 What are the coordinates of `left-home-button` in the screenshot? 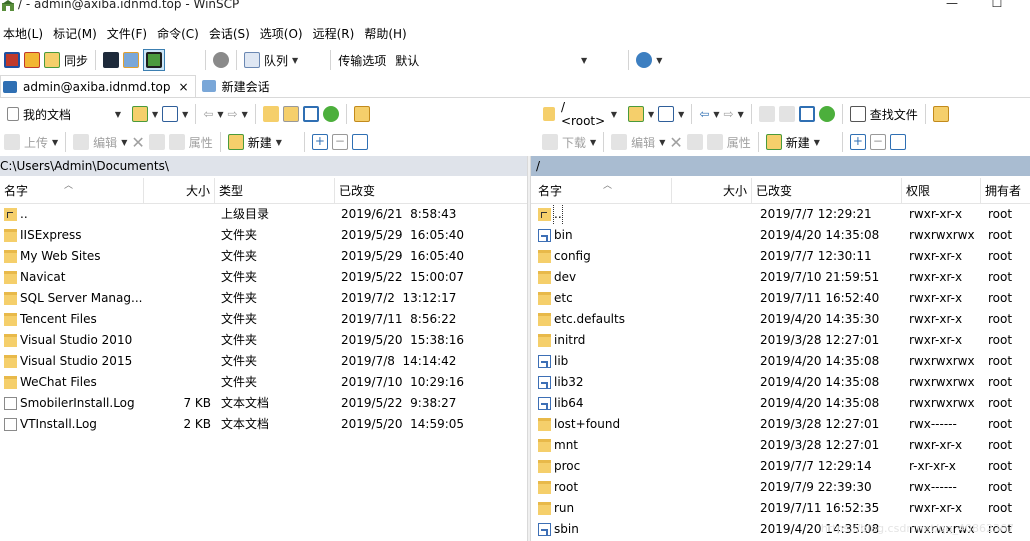 It's located at (311, 114).